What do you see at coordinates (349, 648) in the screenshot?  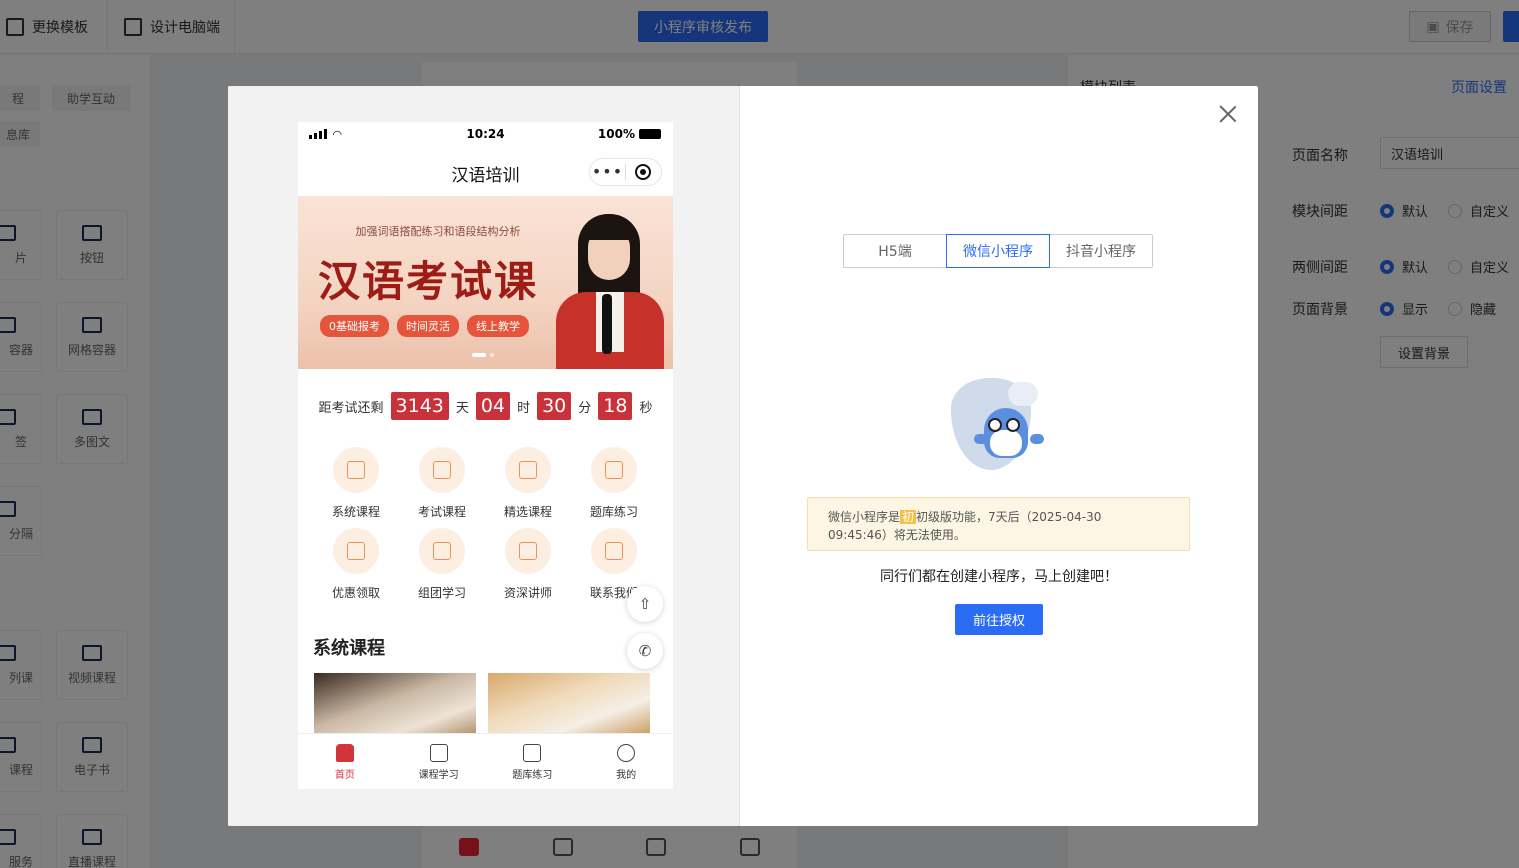 I see `section-title: 系统课程` at bounding box center [349, 648].